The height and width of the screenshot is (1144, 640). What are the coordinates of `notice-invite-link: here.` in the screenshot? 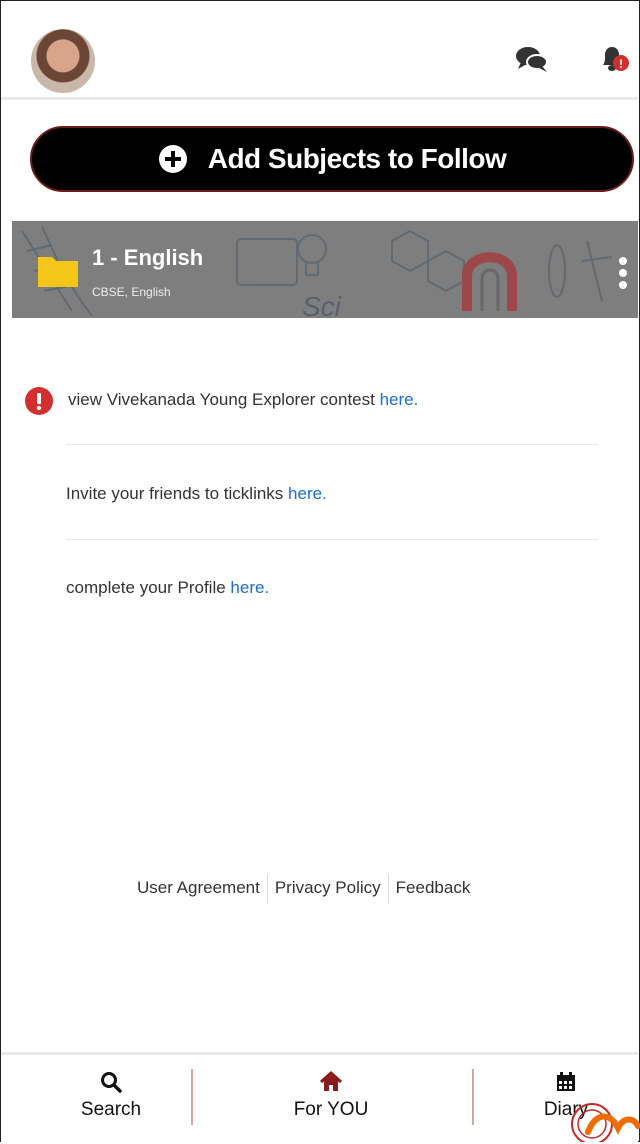 It's located at (307, 493).